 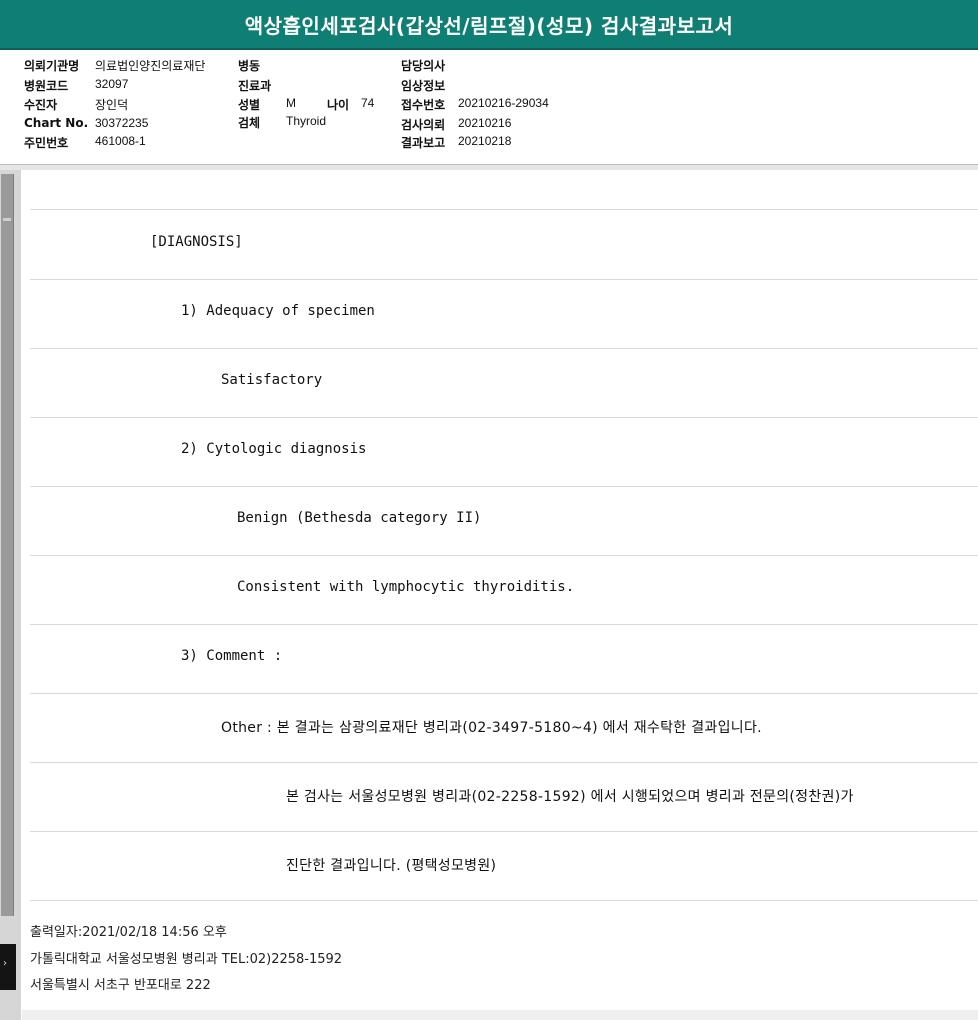 I want to click on cytologic-detail: Consistent with lymphocytic thyroiditis., so click(x=406, y=587).